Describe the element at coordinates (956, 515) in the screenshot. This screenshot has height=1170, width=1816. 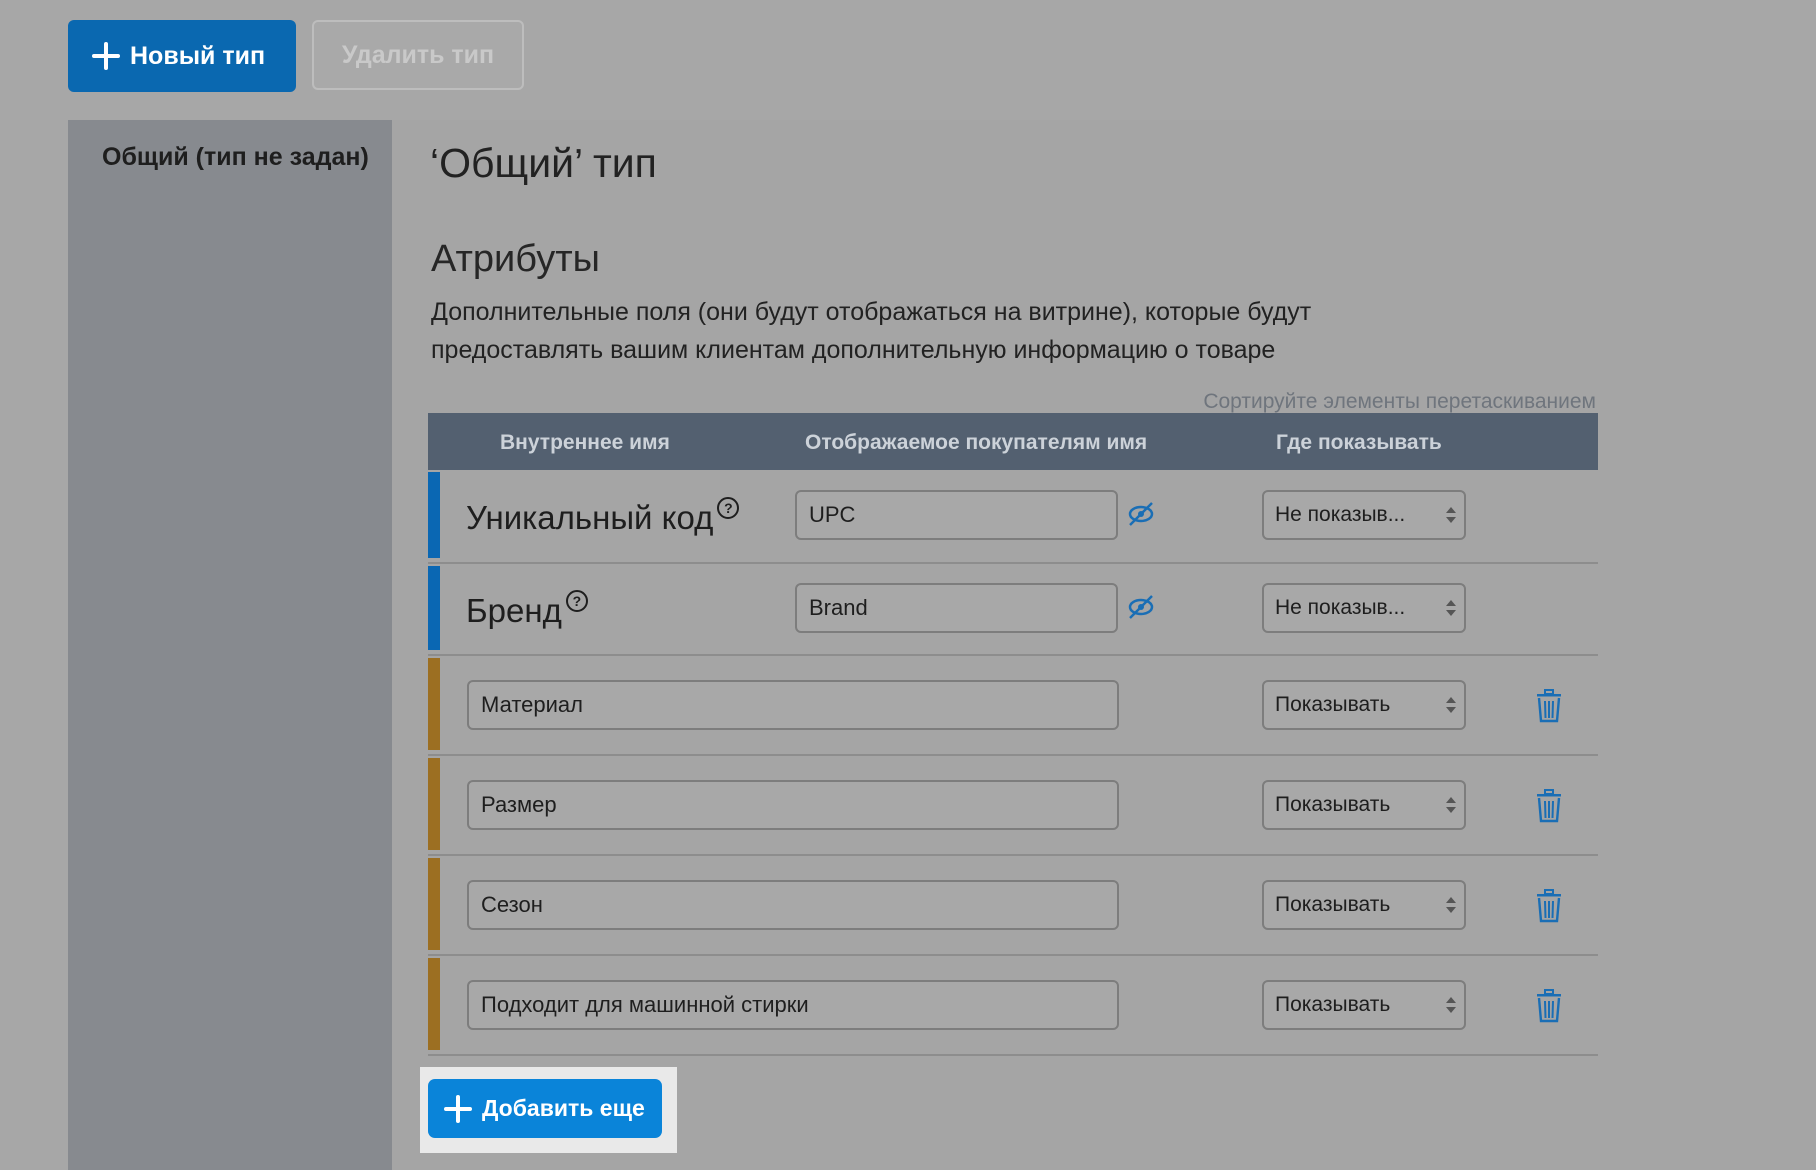
I see `display-name-field: UPC` at that location.